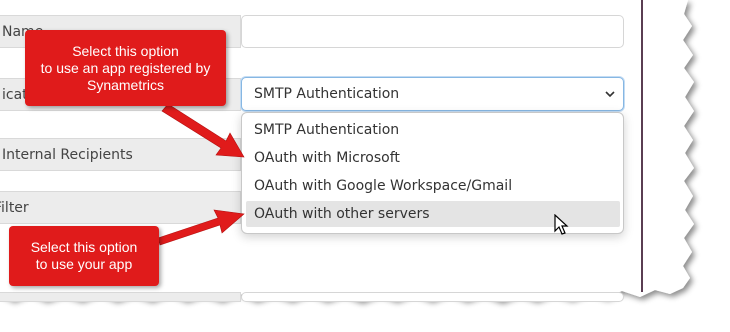 This screenshot has height=332, width=730. Describe the element at coordinates (84, 256) in the screenshot. I see `callout-your-app: Select this option to use your app` at that location.